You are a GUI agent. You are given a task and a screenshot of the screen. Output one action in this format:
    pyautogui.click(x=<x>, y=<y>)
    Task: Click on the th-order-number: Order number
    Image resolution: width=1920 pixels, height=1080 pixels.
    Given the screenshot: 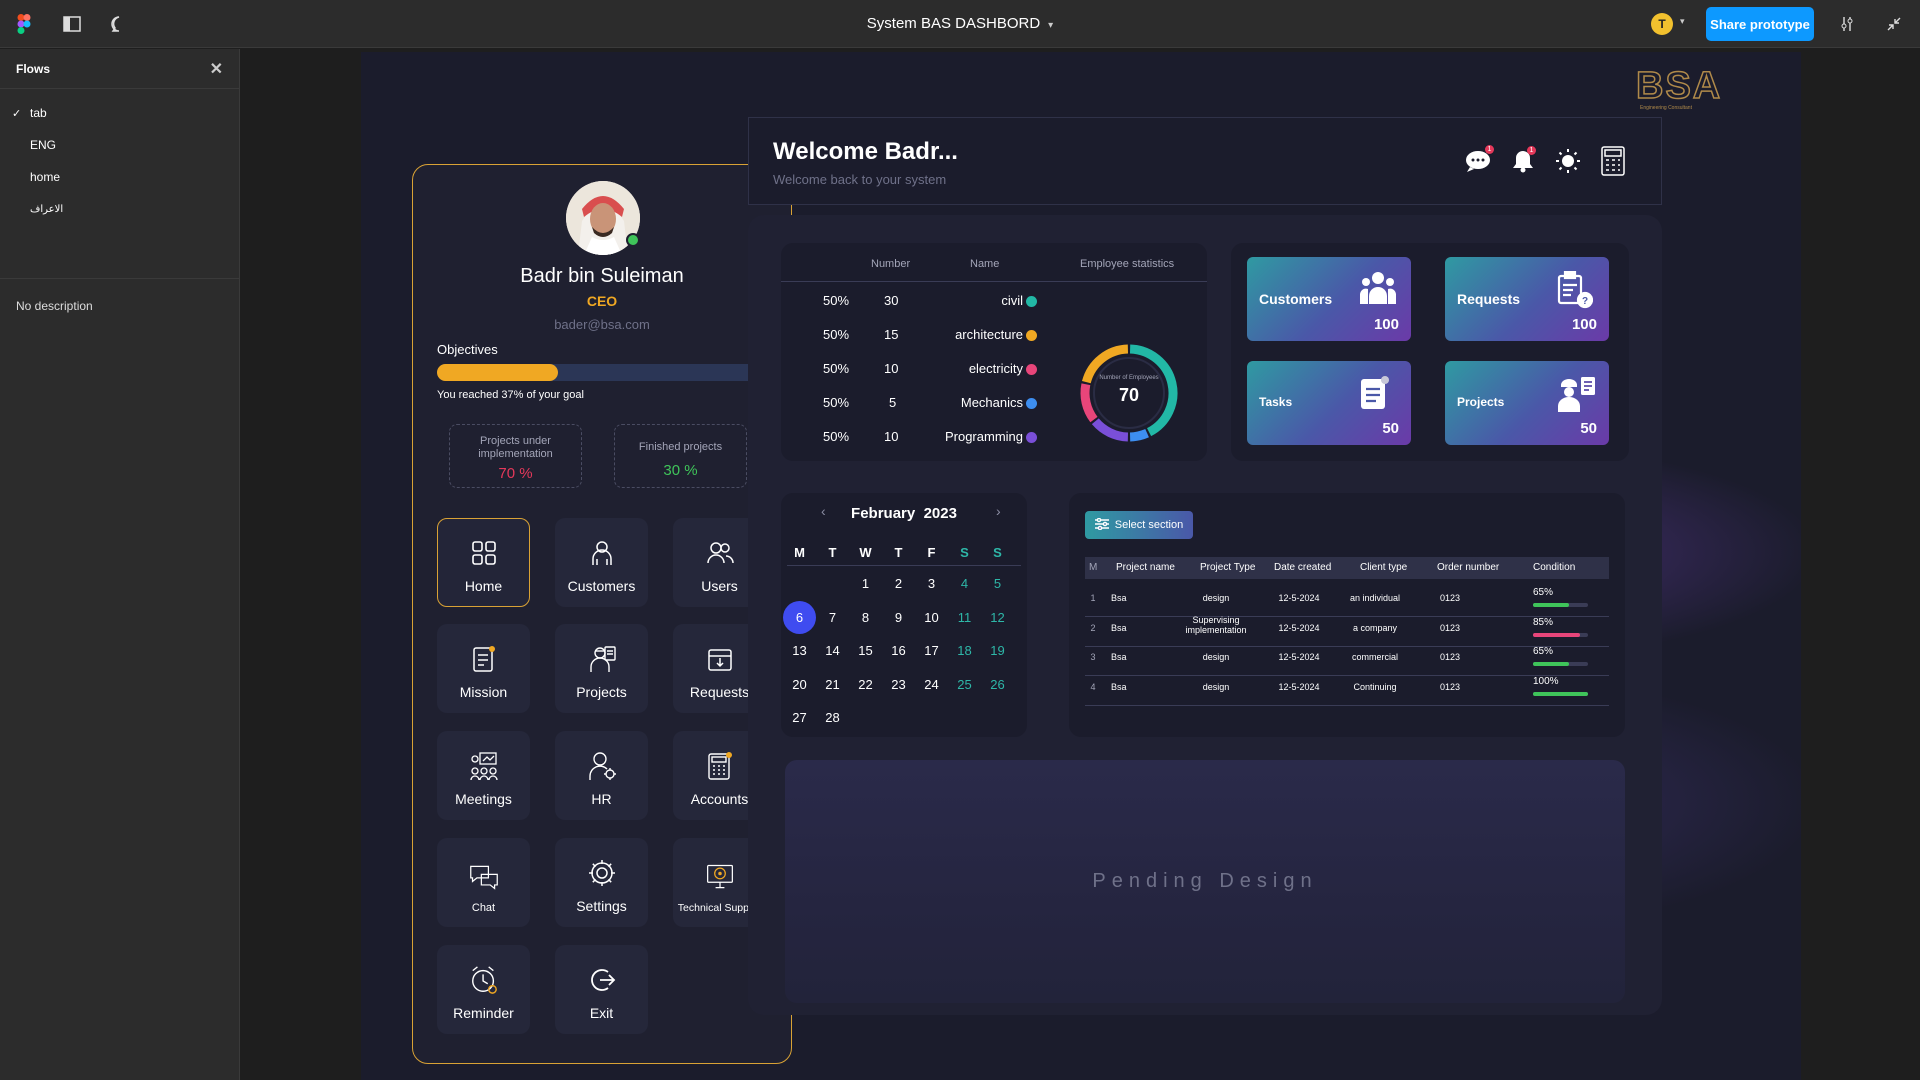 What is the action you would take?
    pyautogui.click(x=1468, y=567)
    